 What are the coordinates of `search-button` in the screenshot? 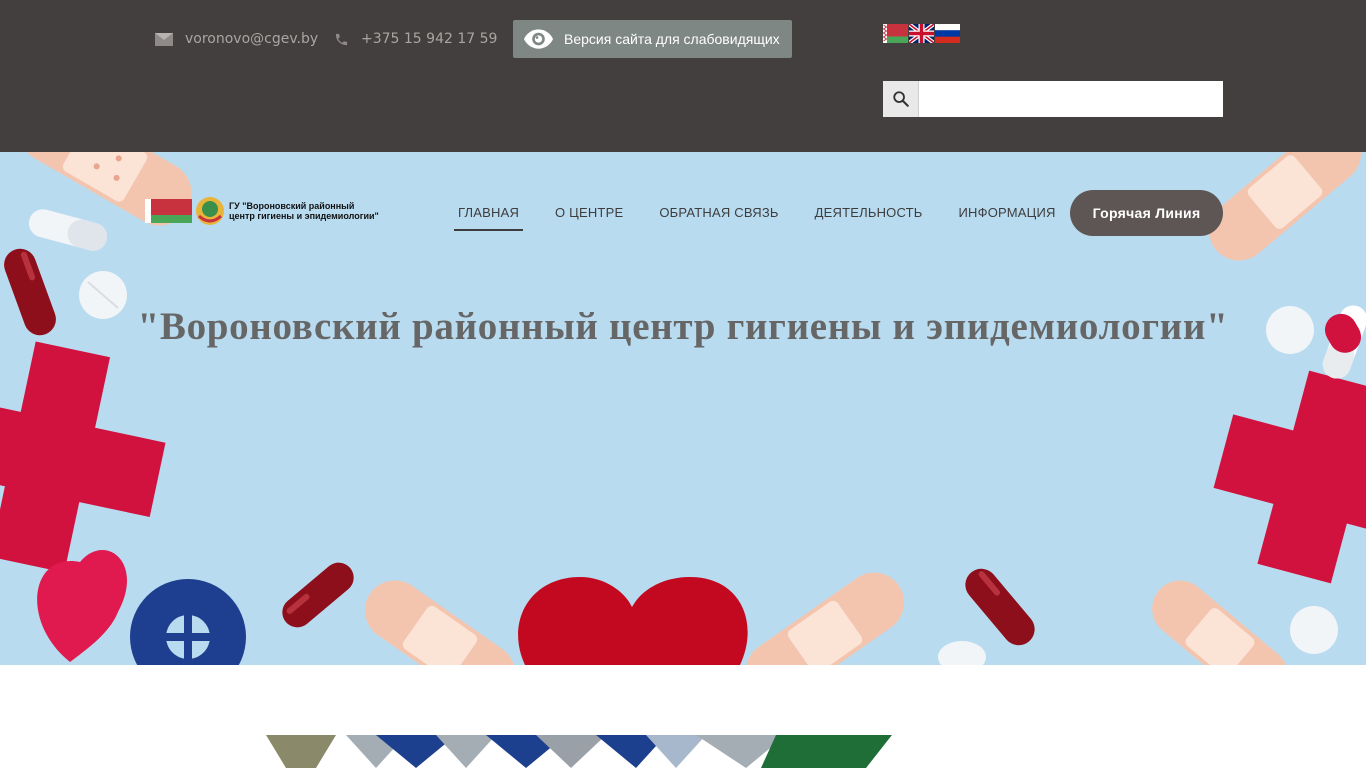 It's located at (901, 99).